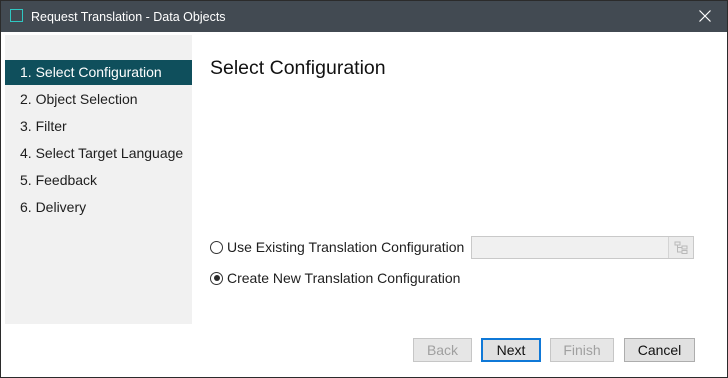 The image size is (728, 378). What do you see at coordinates (659, 350) in the screenshot?
I see `cancel-button: Cancel` at bounding box center [659, 350].